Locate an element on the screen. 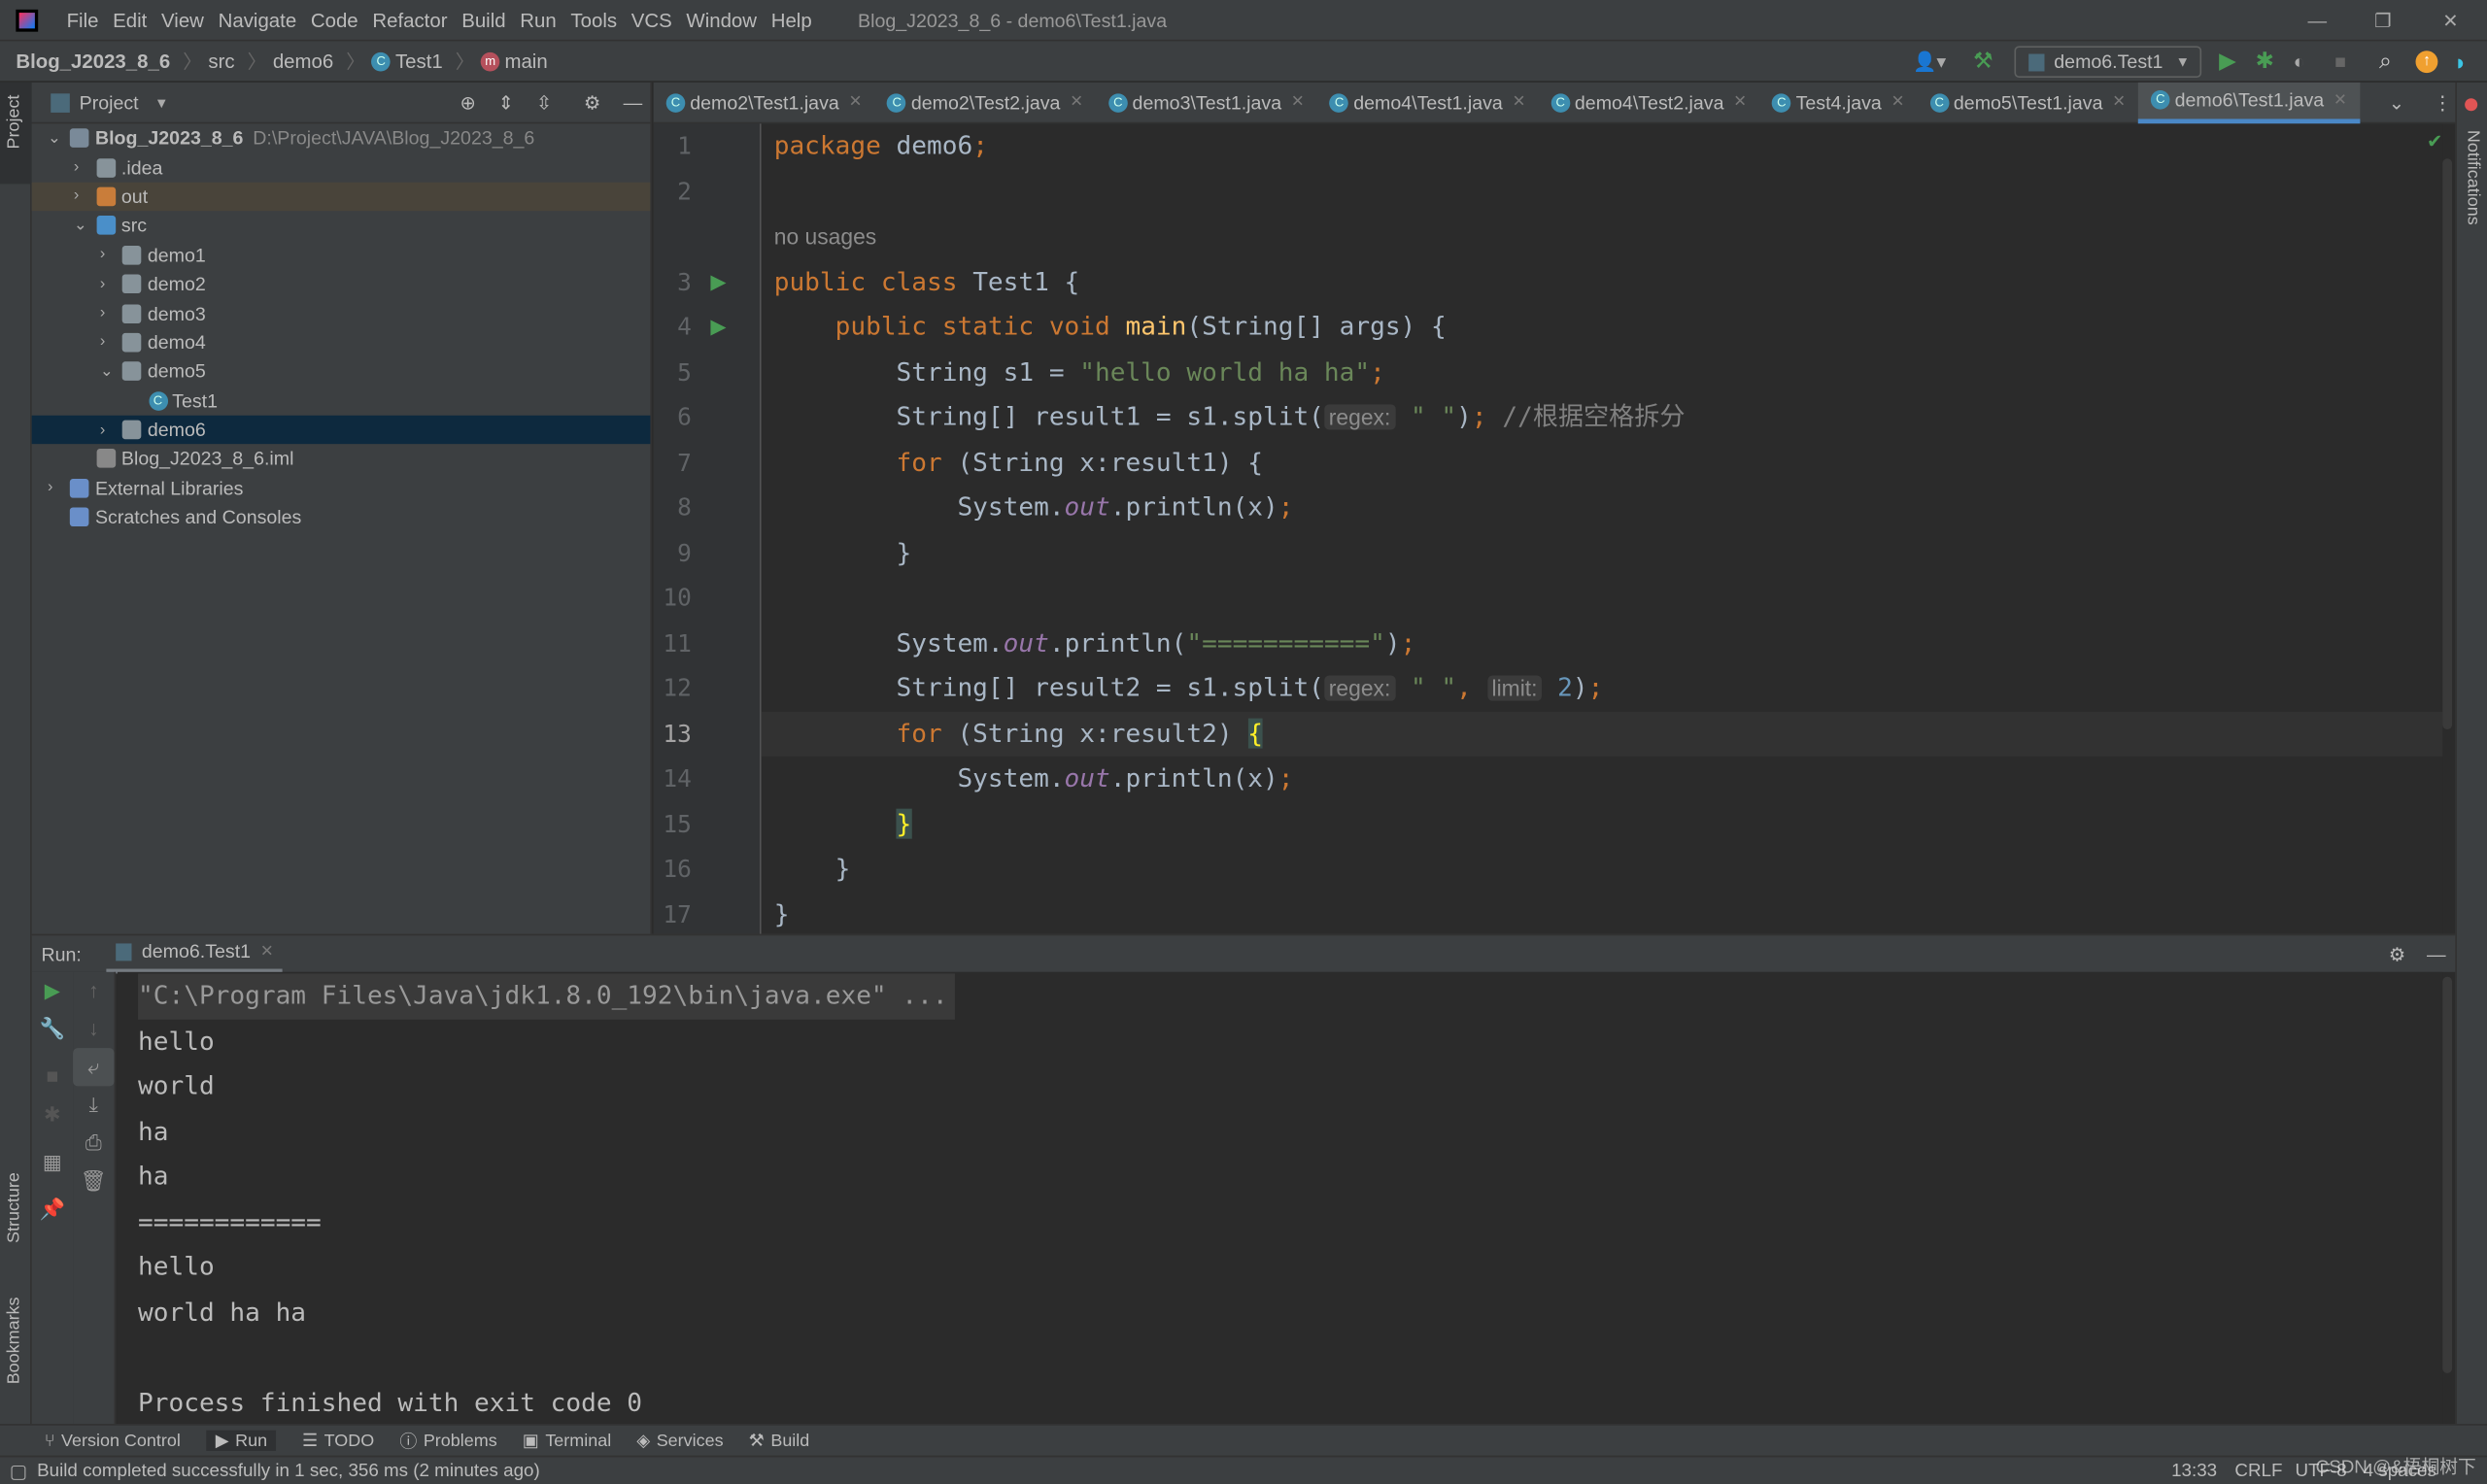 Image resolution: width=2487 pixels, height=1484 pixels. scroll-to-end-icon: ⤓ is located at coordinates (93, 1105).